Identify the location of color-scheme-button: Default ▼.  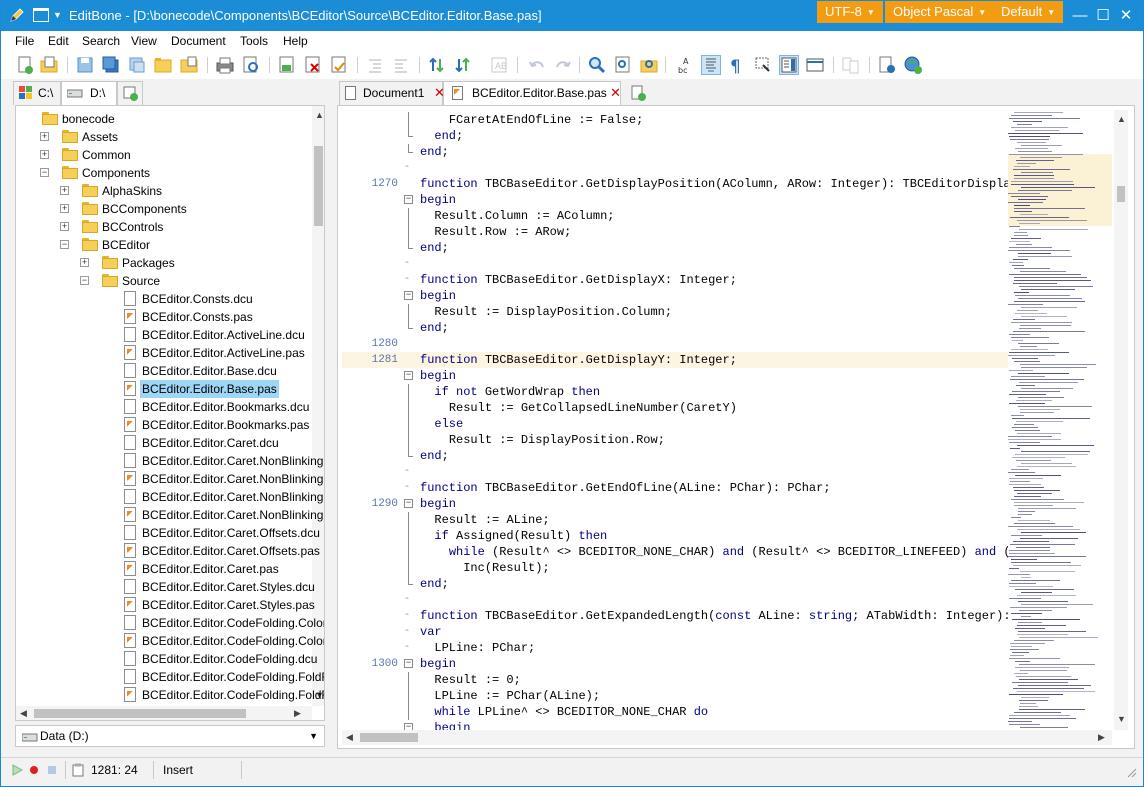
(1028, 12).